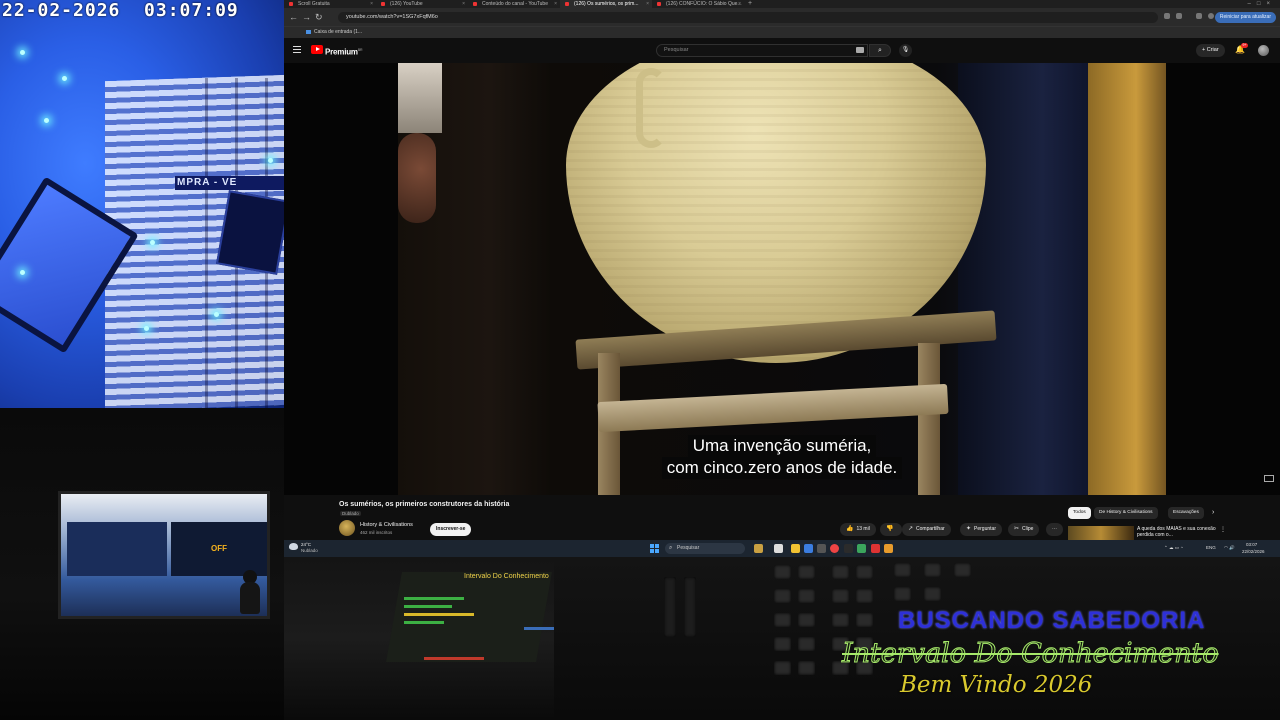 The image size is (1280, 720). What do you see at coordinates (347, 528) in the screenshot?
I see `channel-avatar` at bounding box center [347, 528].